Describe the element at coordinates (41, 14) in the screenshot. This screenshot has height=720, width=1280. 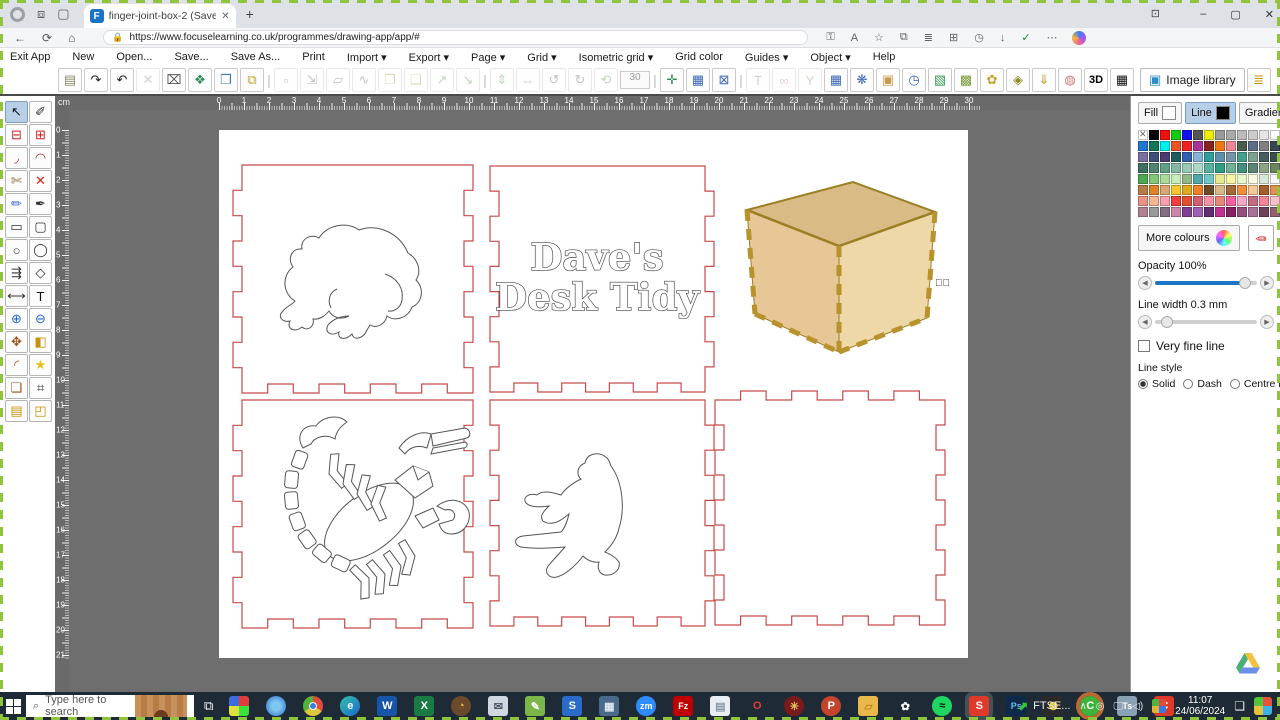
I see `workspaces-icon: ⧈` at that location.